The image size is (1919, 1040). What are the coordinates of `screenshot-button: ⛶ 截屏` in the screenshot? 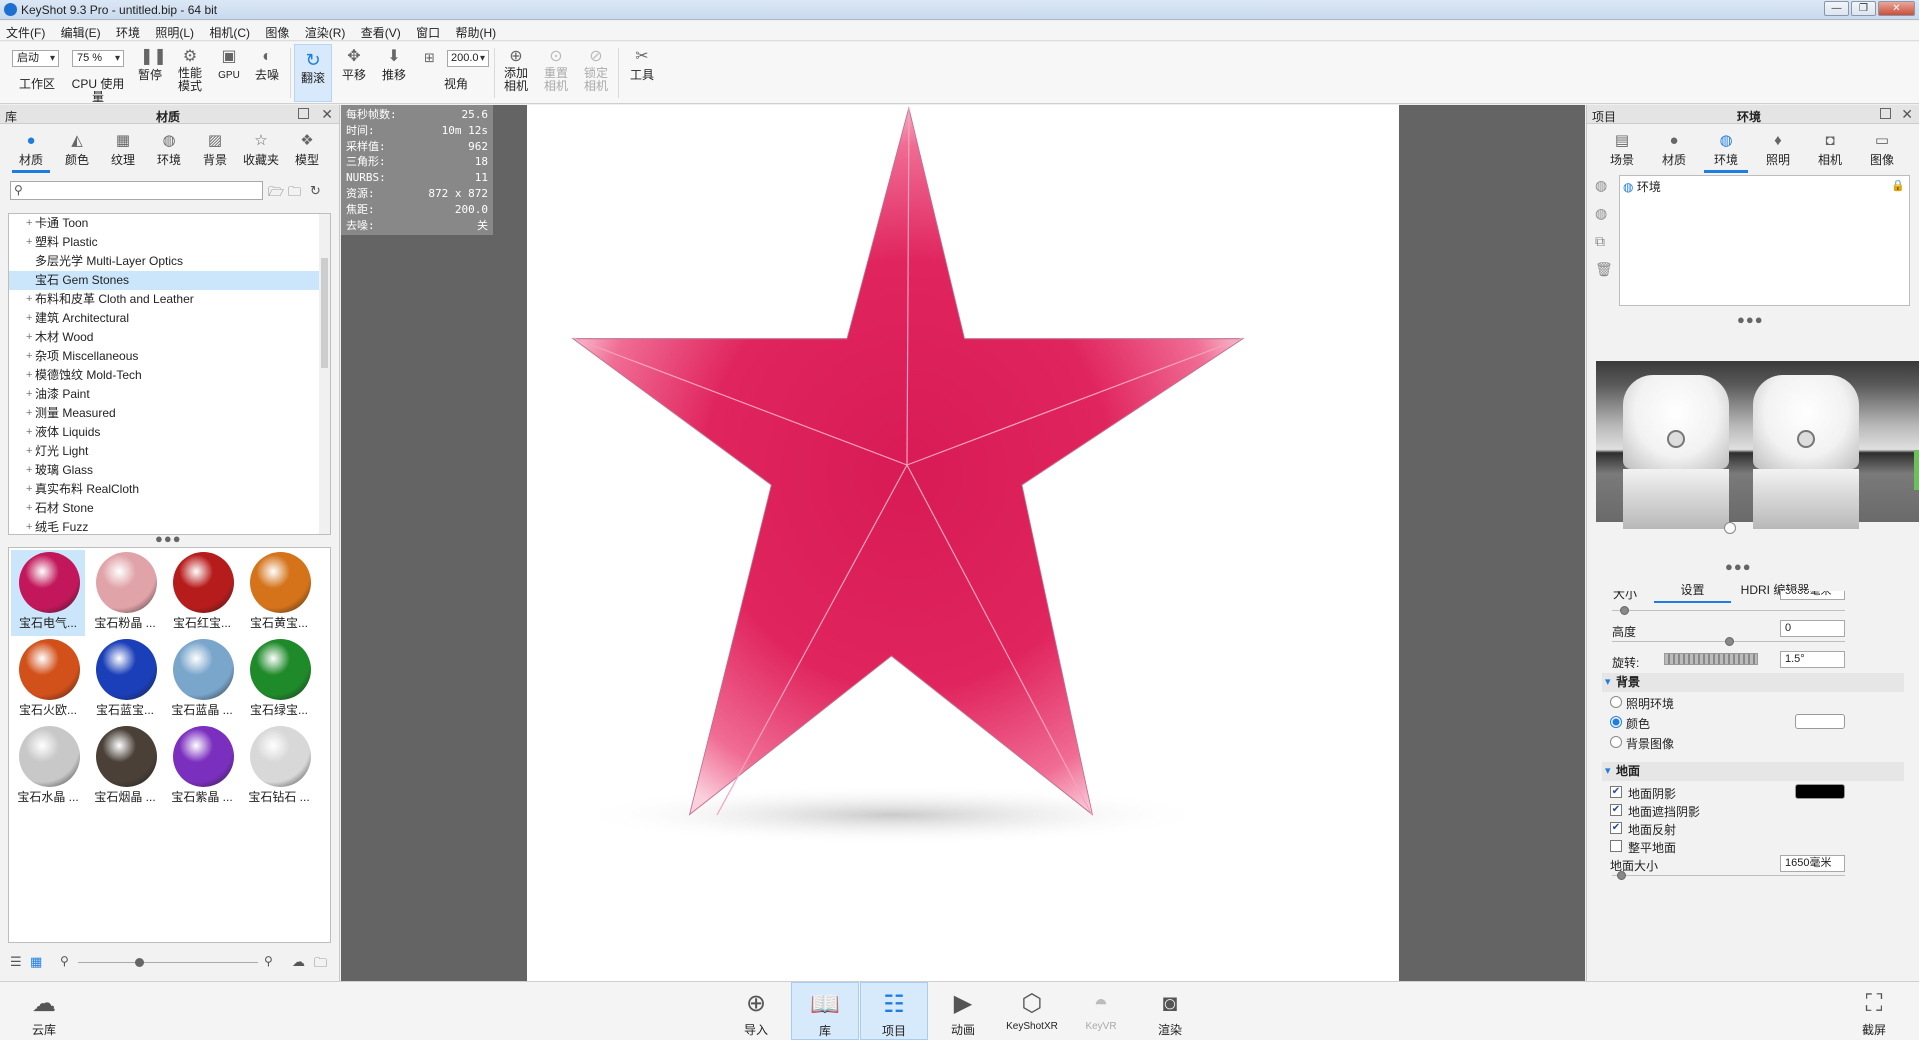 It's located at (1874, 1011).